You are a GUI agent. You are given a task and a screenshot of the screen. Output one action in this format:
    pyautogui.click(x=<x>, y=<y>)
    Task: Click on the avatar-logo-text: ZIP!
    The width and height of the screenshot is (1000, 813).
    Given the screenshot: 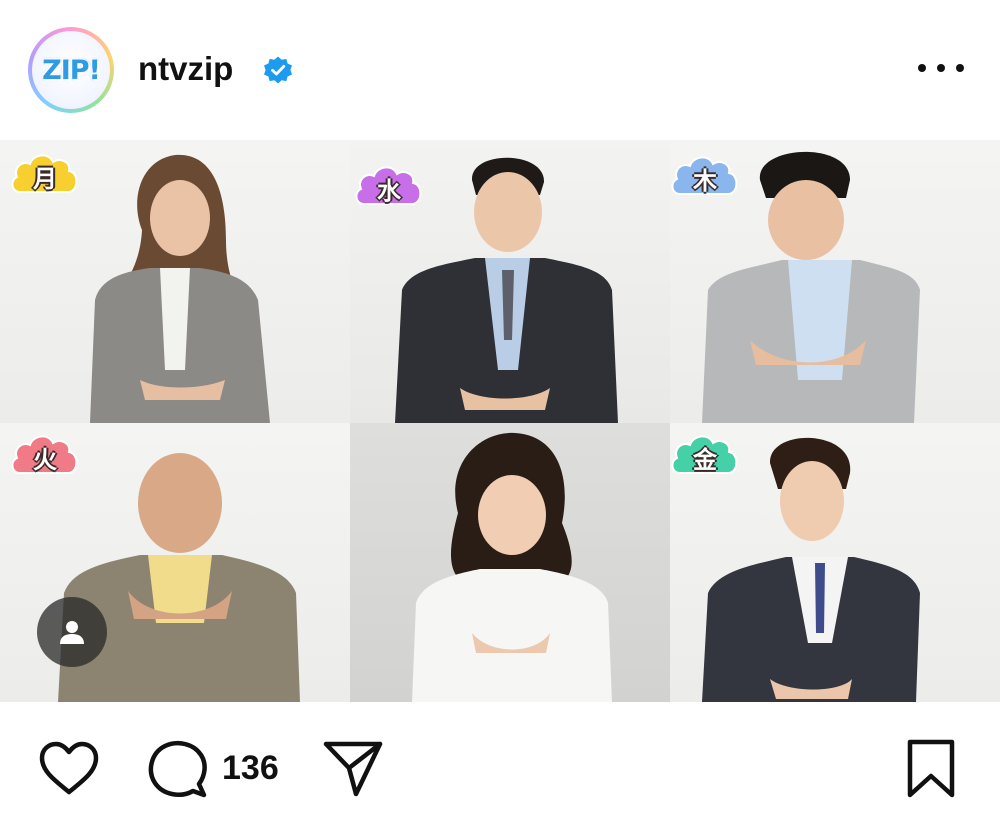 What is the action you would take?
    pyautogui.click(x=71, y=70)
    